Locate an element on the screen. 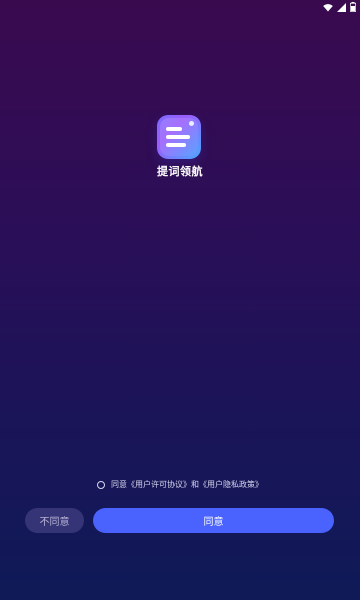 The image size is (360, 600). app-icon-dot is located at coordinates (191, 123).